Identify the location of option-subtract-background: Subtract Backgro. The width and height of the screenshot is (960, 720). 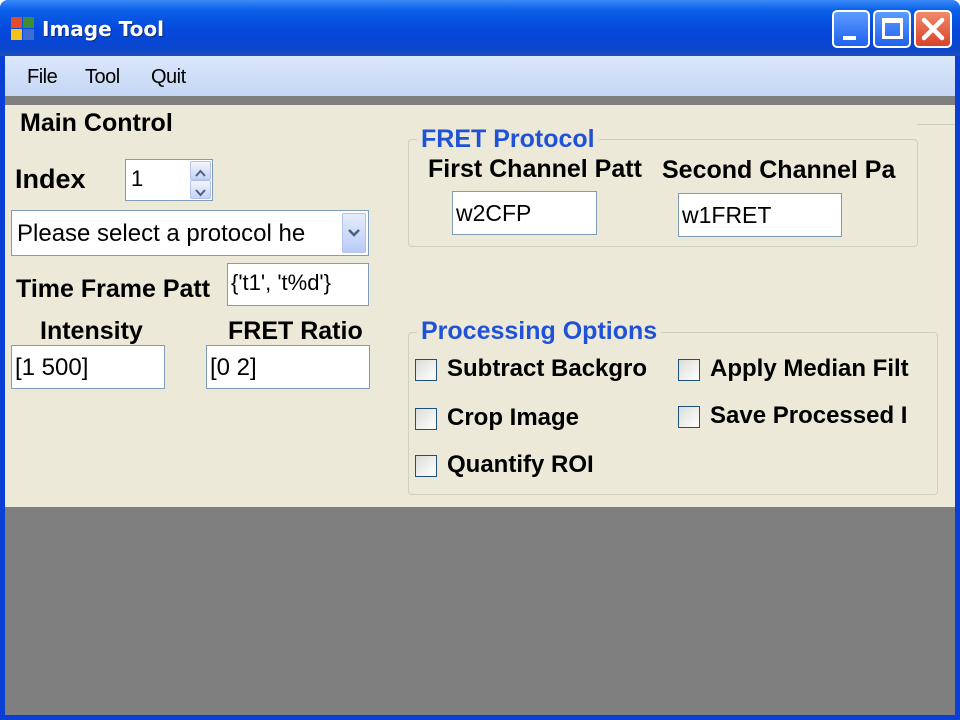
(545, 370).